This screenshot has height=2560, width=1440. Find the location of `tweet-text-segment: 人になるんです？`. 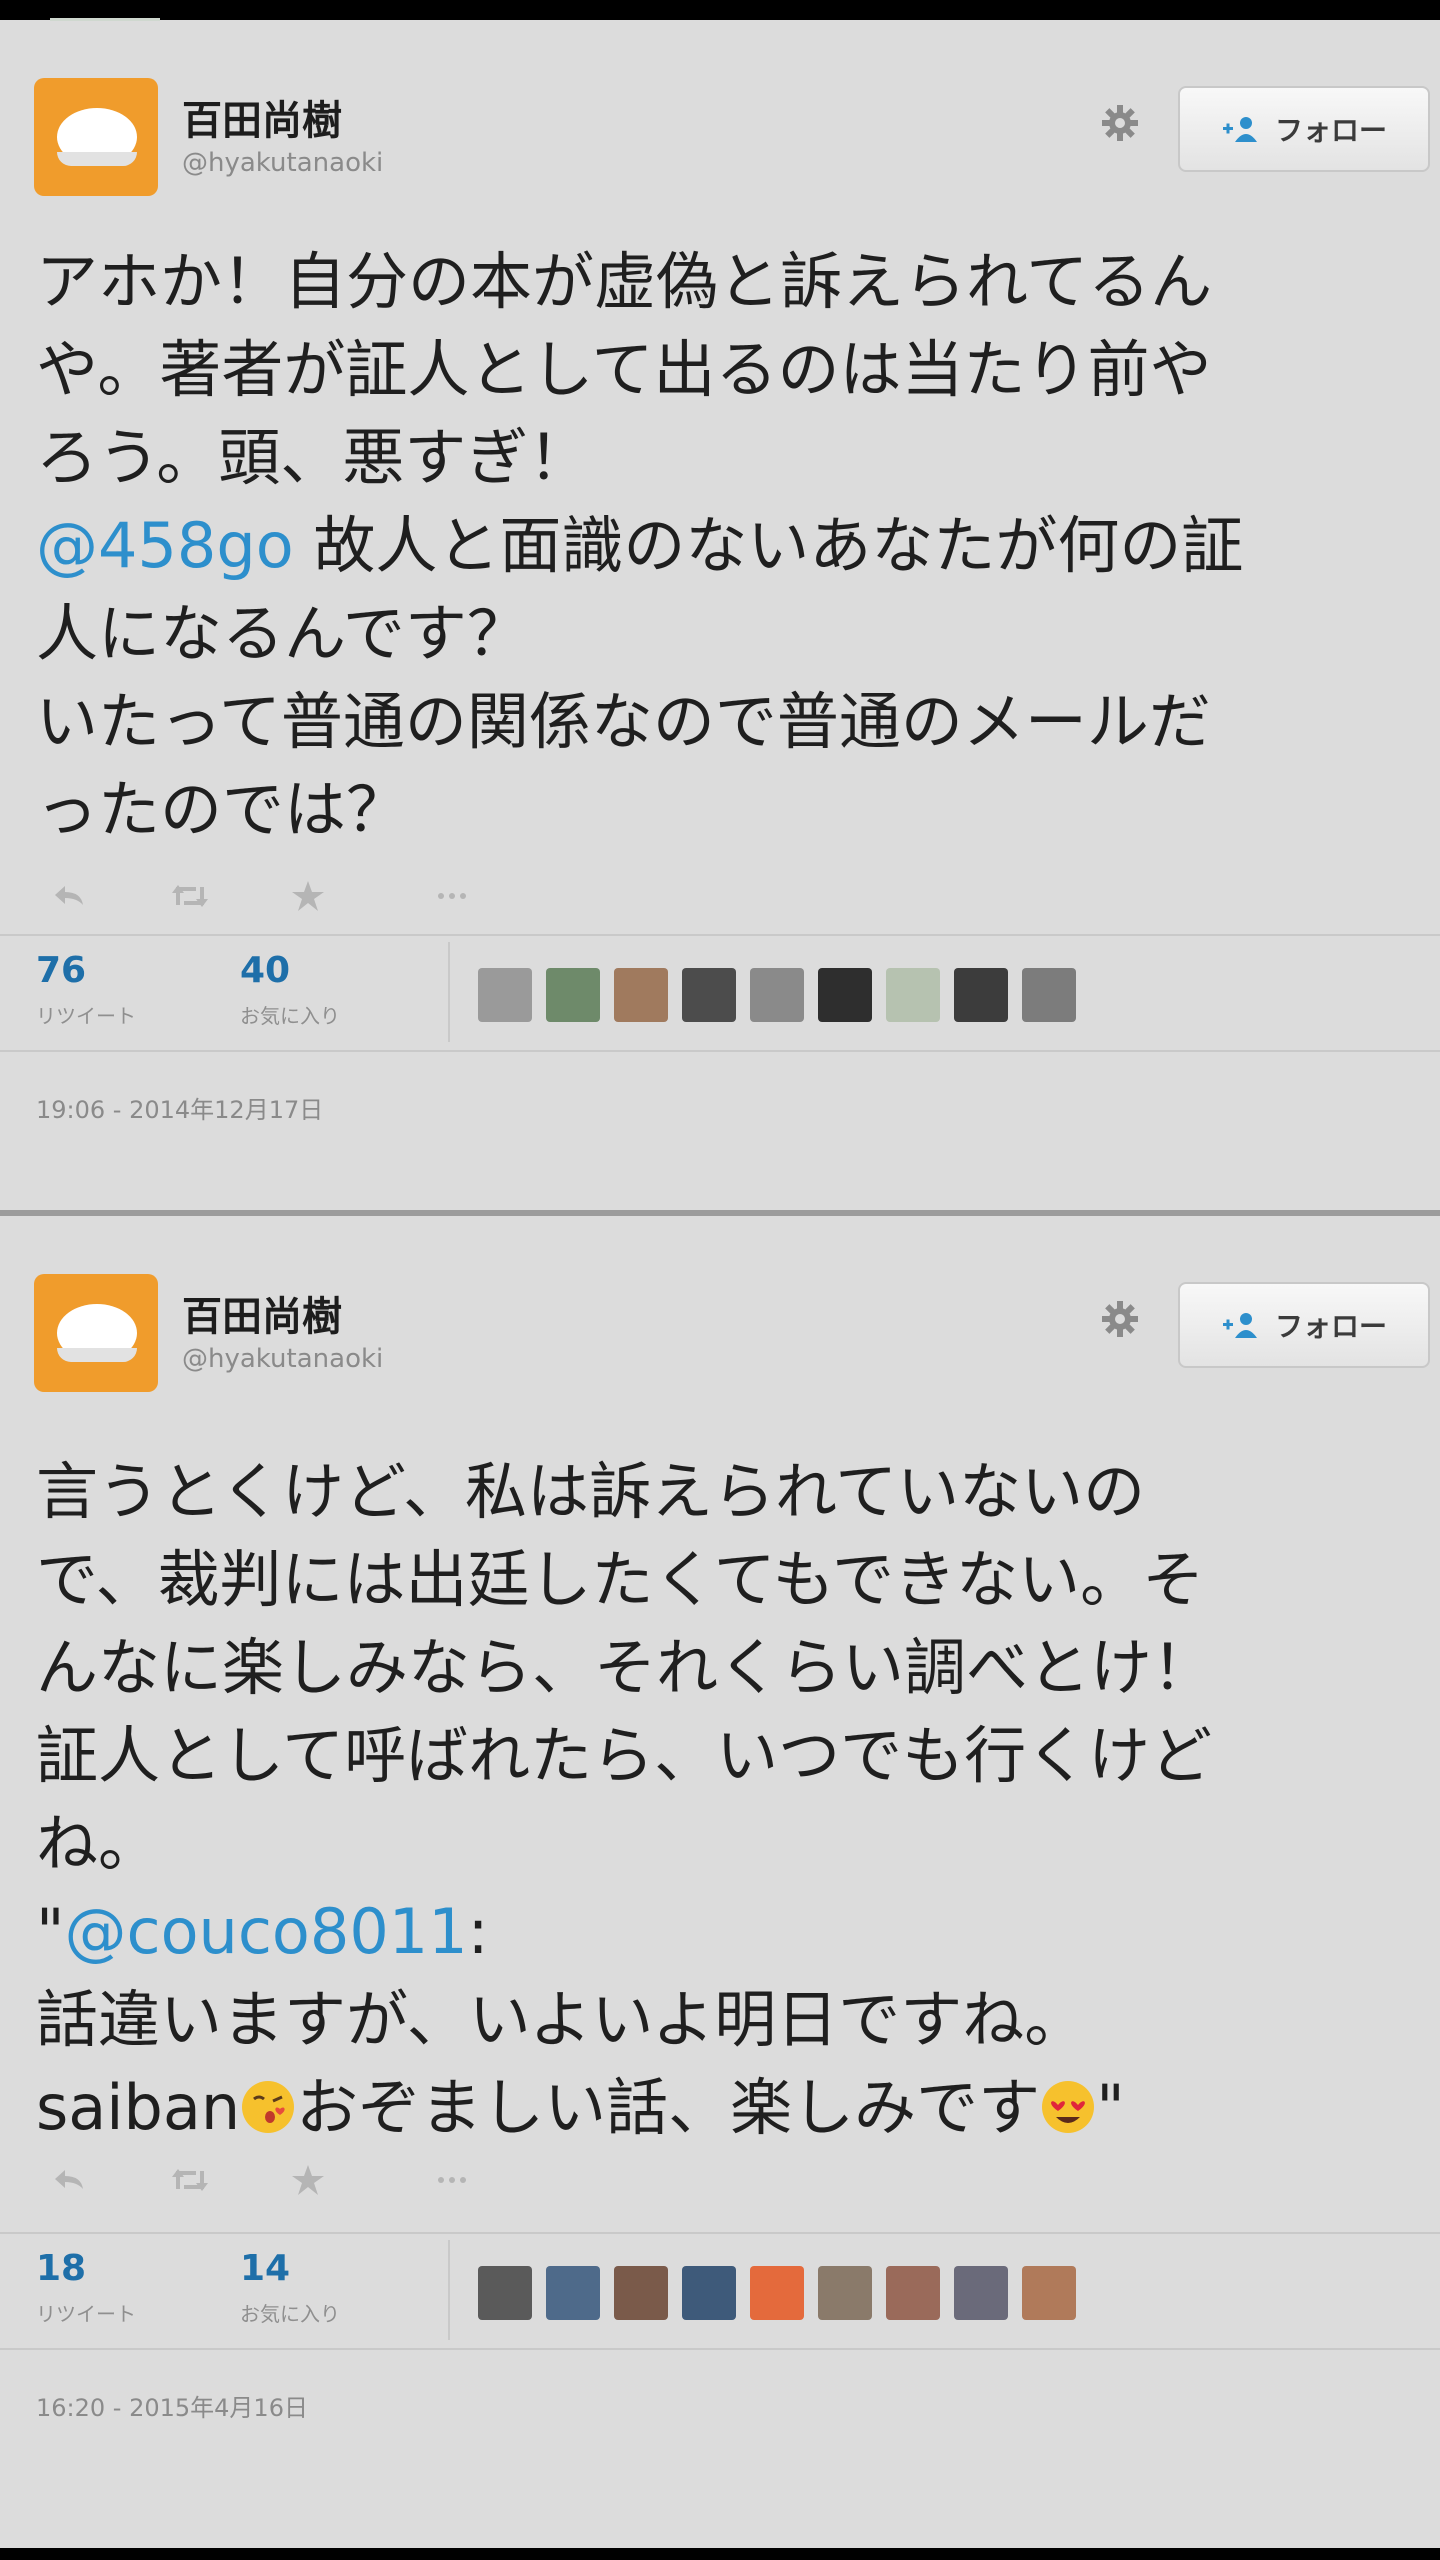

tweet-text-segment: 人になるんです？ is located at coordinates (282, 633).